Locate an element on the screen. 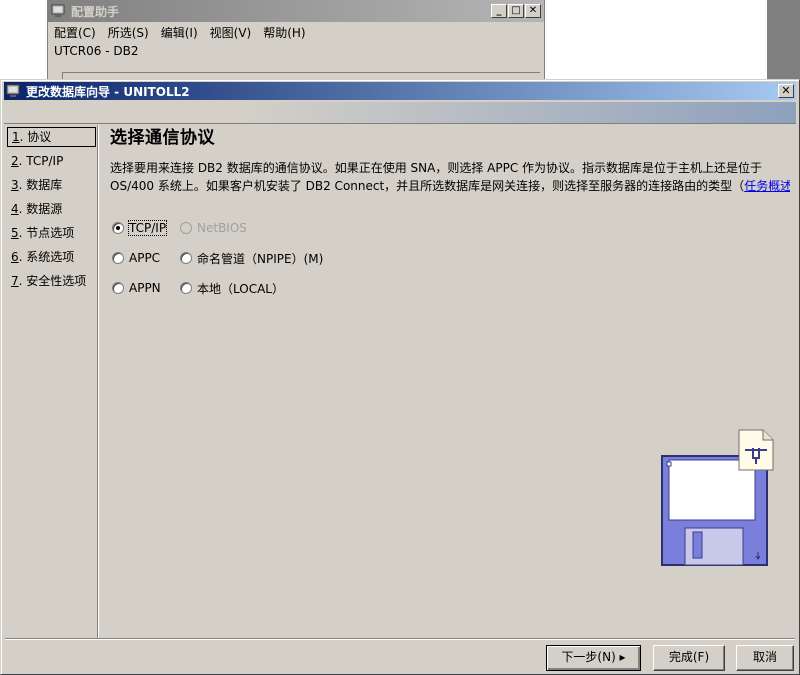  cancel-button: 取消 is located at coordinates (765, 658).